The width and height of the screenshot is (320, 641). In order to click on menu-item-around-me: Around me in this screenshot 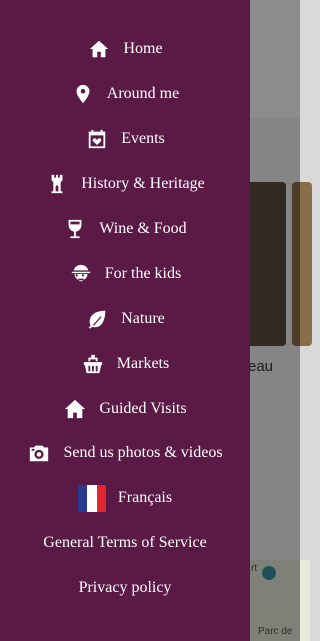, I will do `click(125, 94)`.